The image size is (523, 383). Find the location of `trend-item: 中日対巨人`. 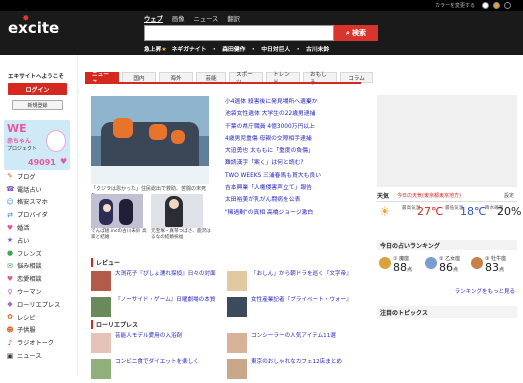

trend-item: 中日対巨人 is located at coordinates (275, 48).